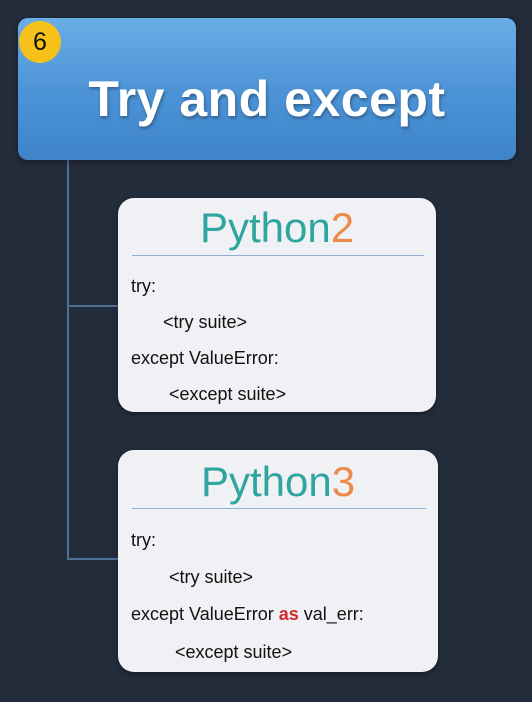  Describe the element at coordinates (288, 614) in the screenshot. I see `code-keyword-as: as` at that location.